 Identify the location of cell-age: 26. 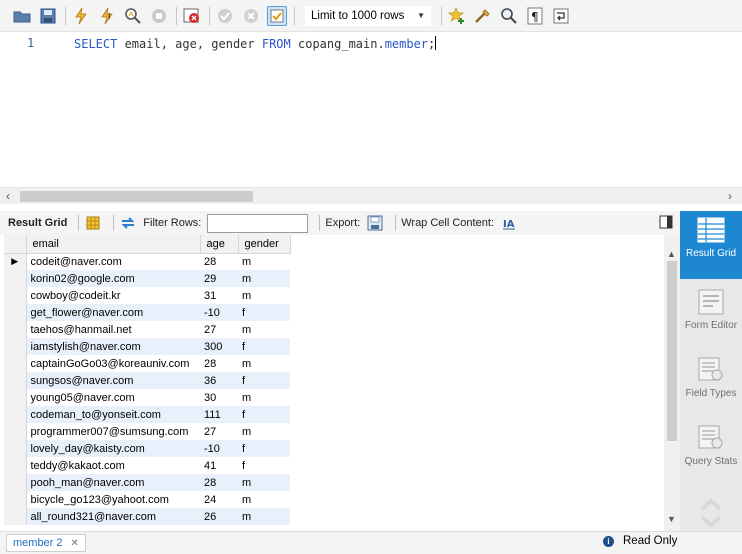
(219, 516).